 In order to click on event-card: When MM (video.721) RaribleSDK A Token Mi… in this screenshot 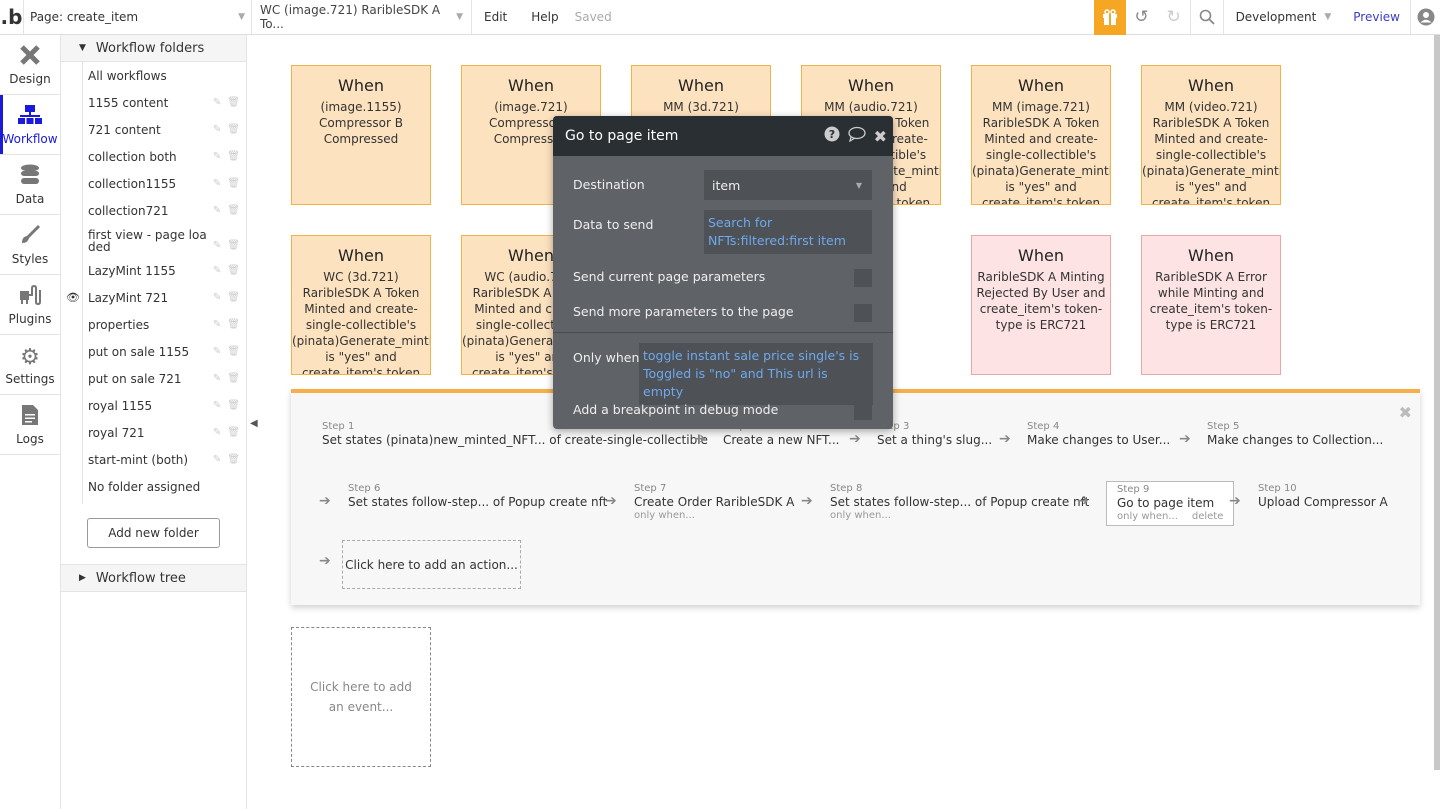, I will do `click(1211, 135)`.